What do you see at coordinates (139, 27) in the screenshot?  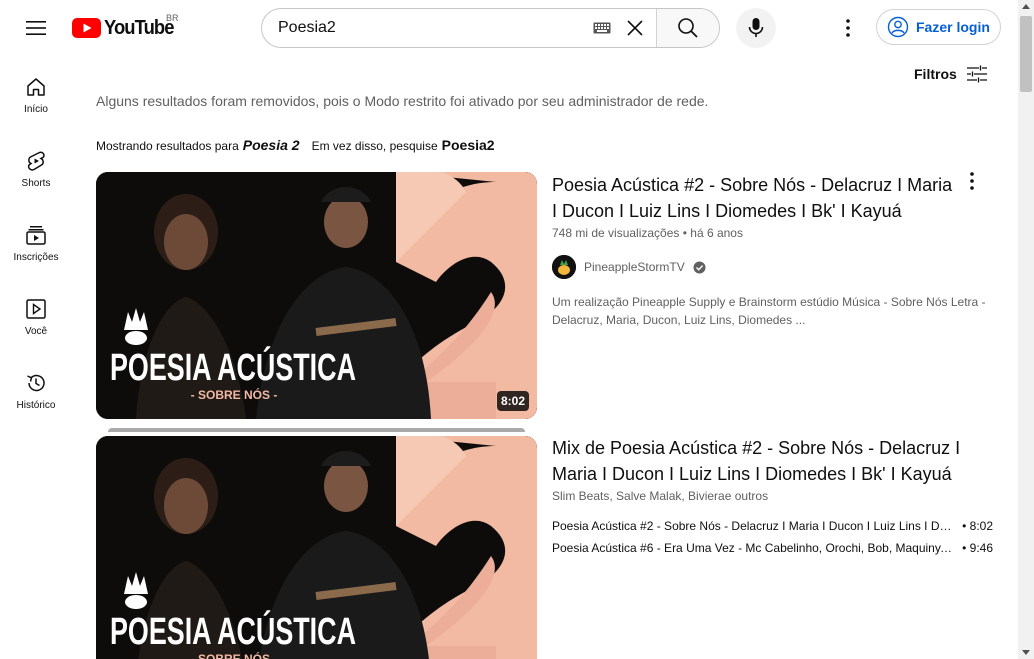 I see `logo-wordmark: YouTube` at bounding box center [139, 27].